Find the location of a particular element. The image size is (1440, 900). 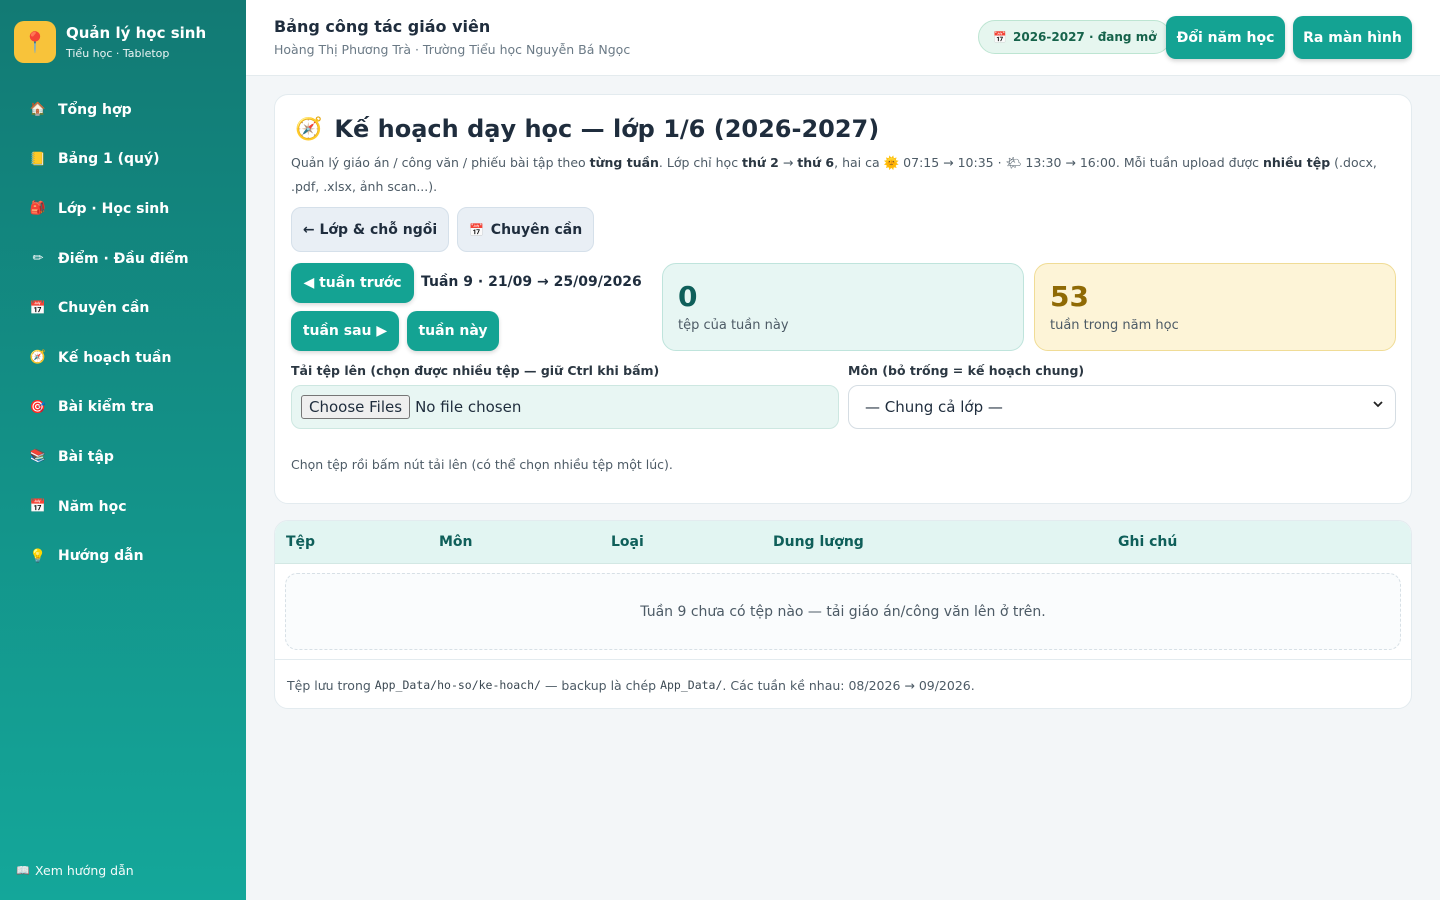

file-status: No file chosen is located at coordinates (468, 407).